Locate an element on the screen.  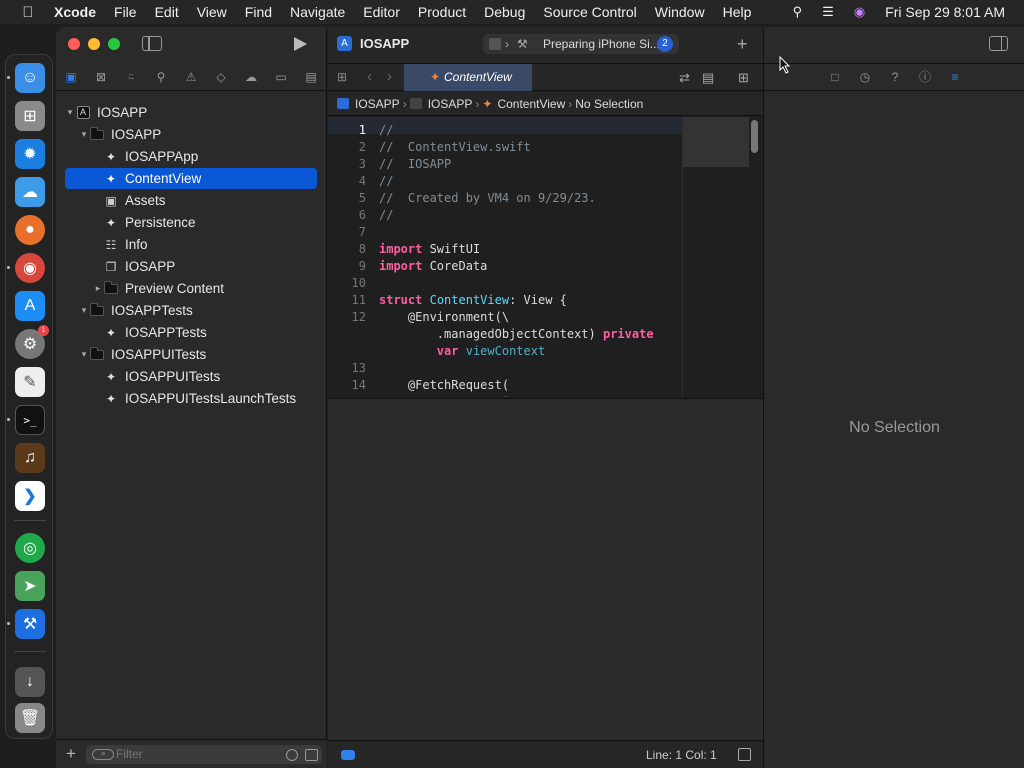
textedit-icon: ✎ is located at coordinates (30, 382).